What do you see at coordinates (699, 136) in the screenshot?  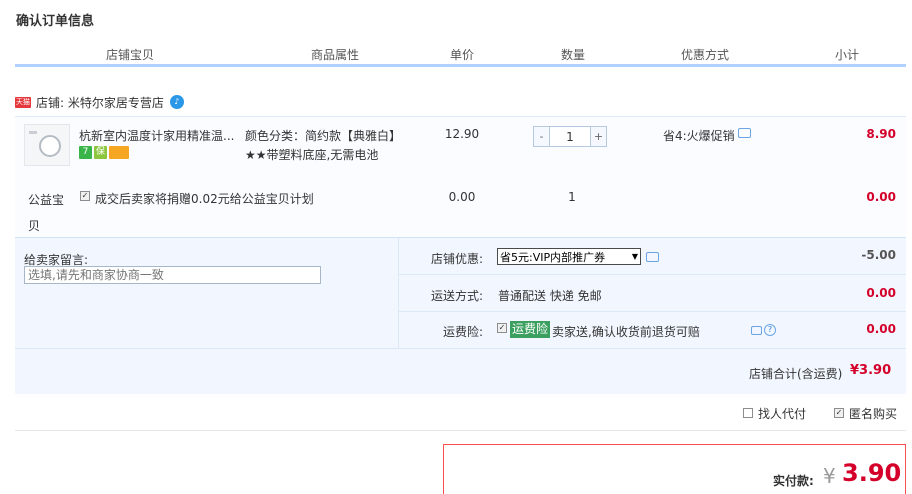 I see `promotion-text: 省4:火爆促销` at bounding box center [699, 136].